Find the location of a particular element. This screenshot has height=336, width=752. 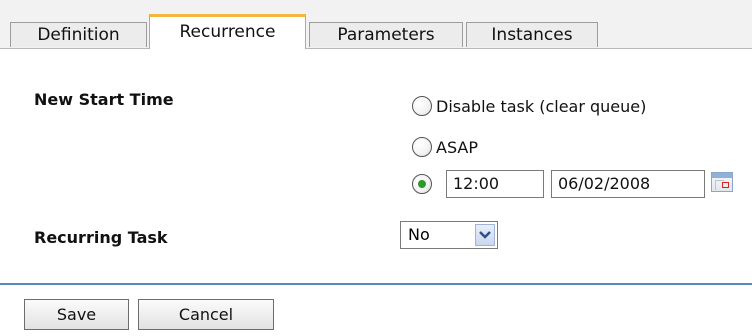

asap-radio is located at coordinates (422, 147).